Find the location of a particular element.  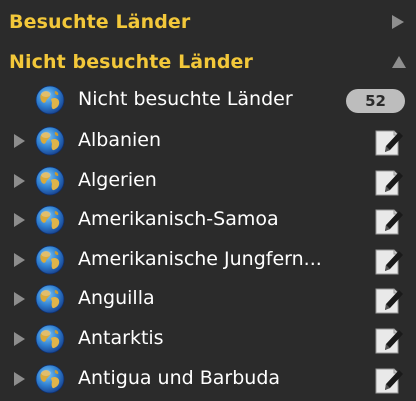

country-label: Antarktis is located at coordinates (121, 338).